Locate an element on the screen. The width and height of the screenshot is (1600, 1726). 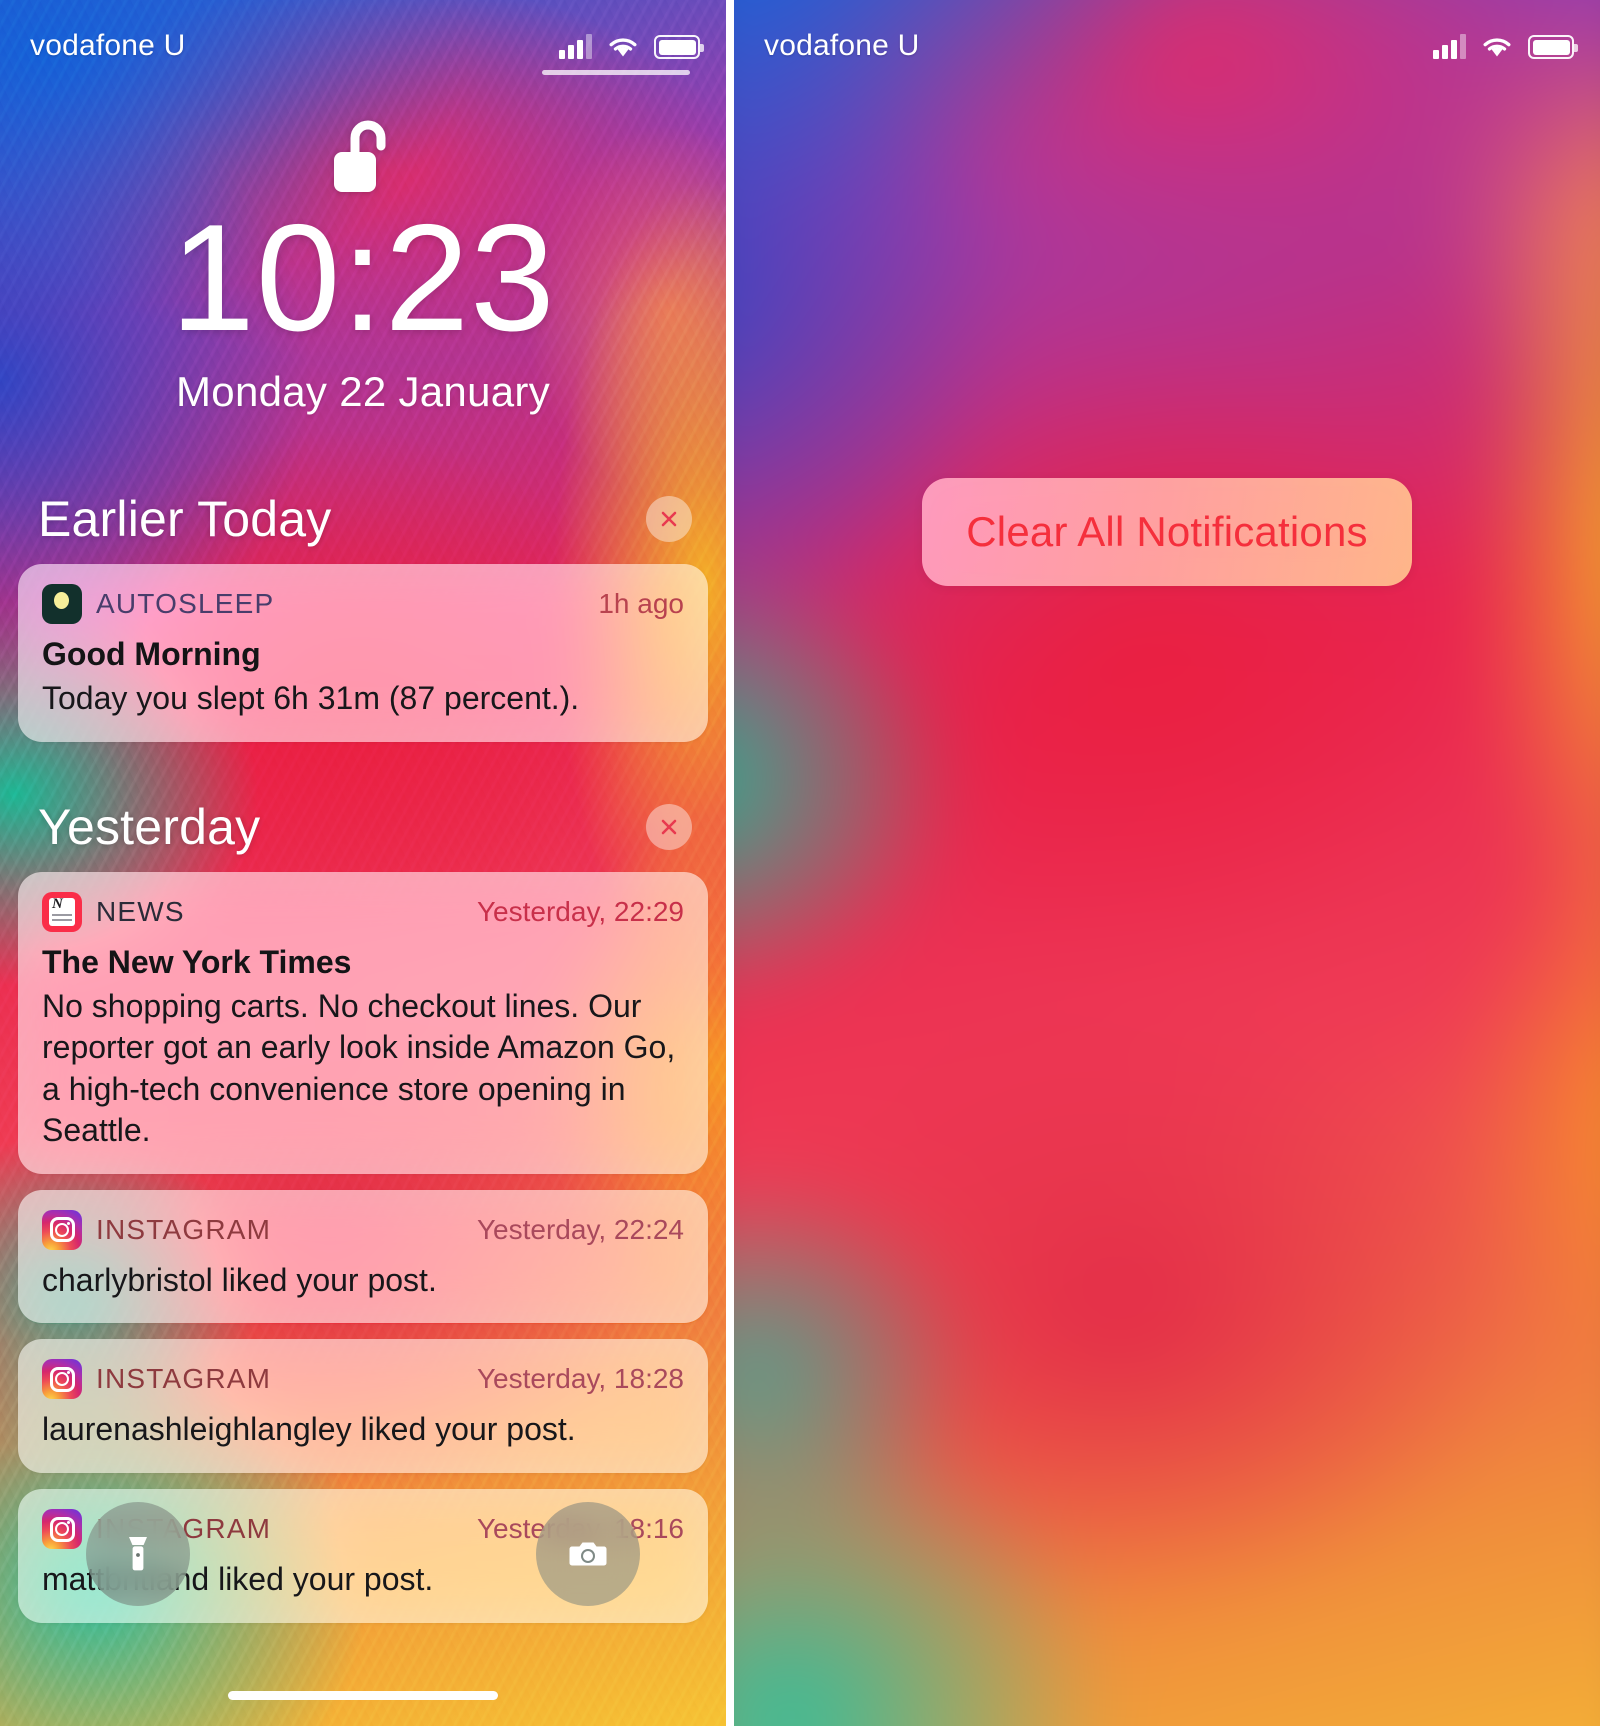
notification-header: INSTAGRAM Yesterday, 18:28 is located at coordinates (363, 1379).